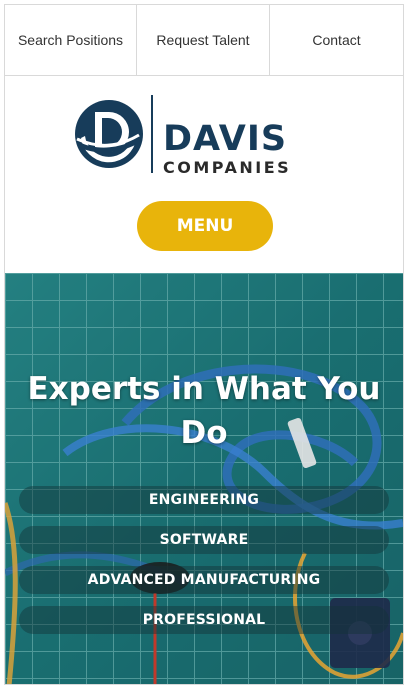  I want to click on nav-request-talent: Request Talent, so click(203, 40).